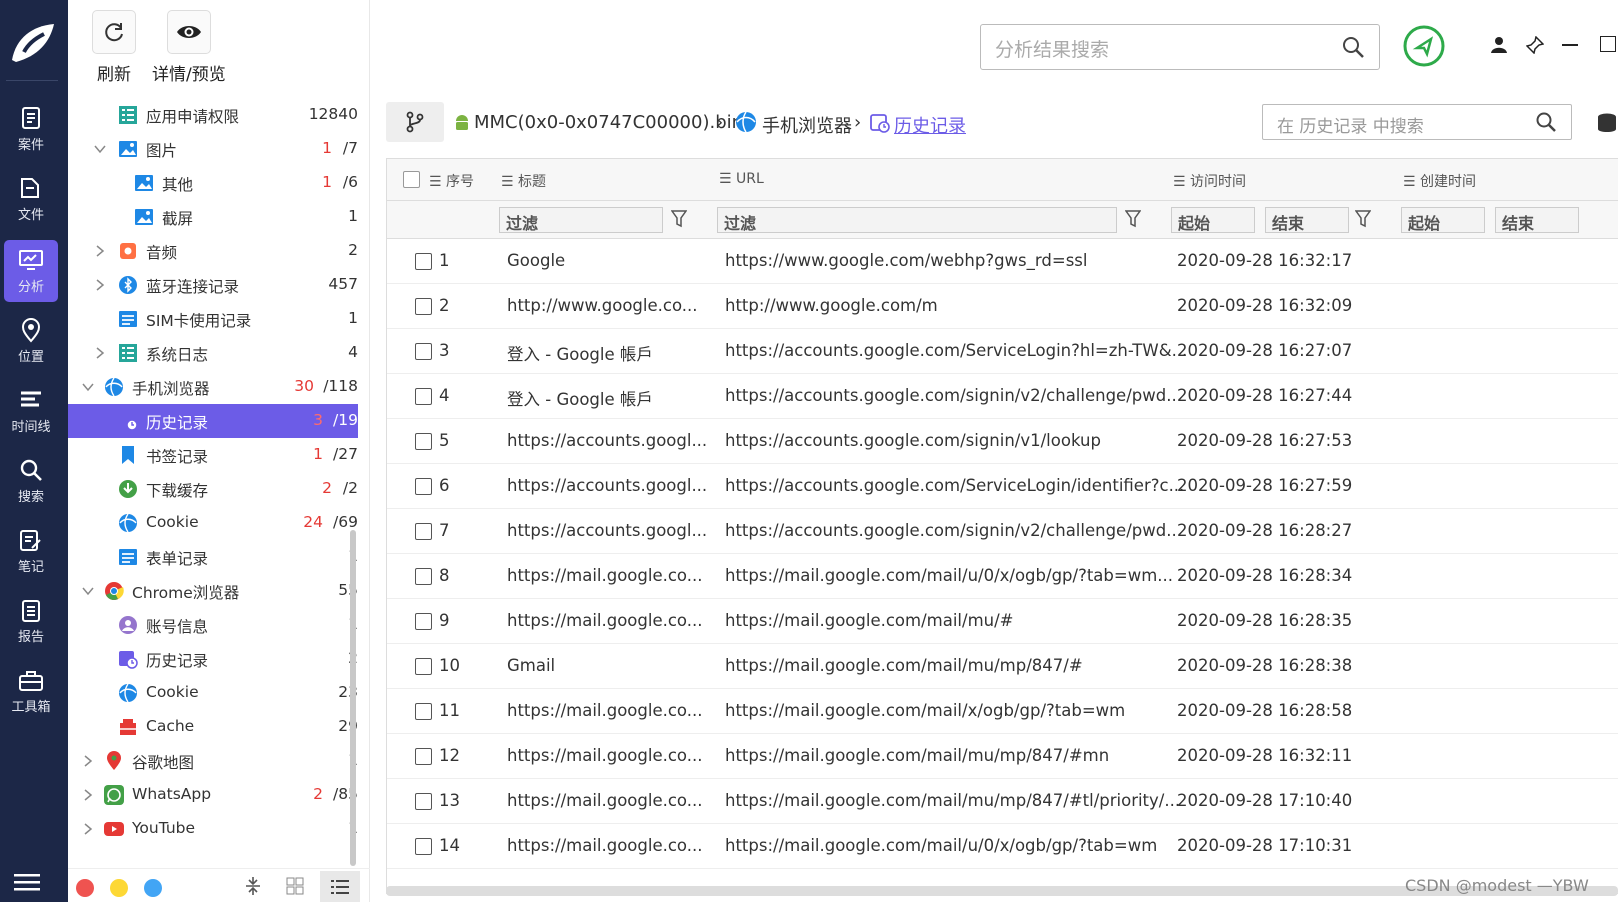 This screenshot has width=1618, height=902. Describe the element at coordinates (213, 319) in the screenshot. I see `tree-item: SIM卡使用记录 1` at that location.